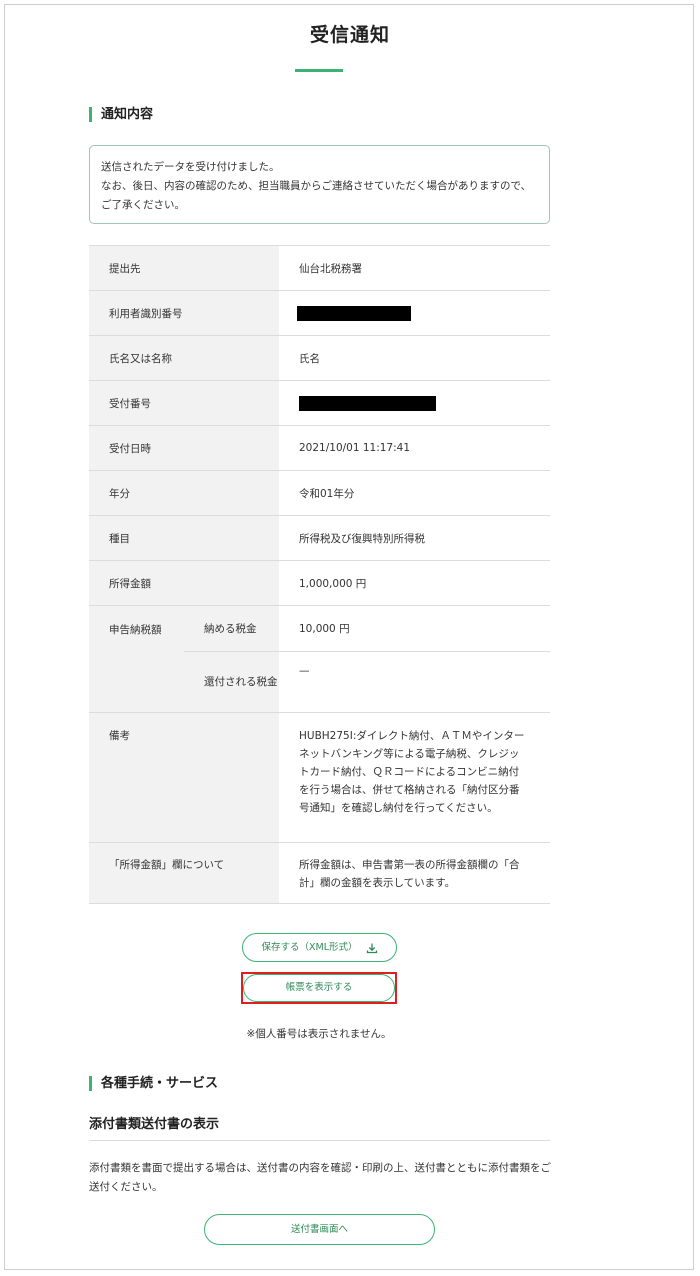  What do you see at coordinates (414, 538) in the screenshot?
I see `item-value: 所得税及び復興特別所得税` at bounding box center [414, 538].